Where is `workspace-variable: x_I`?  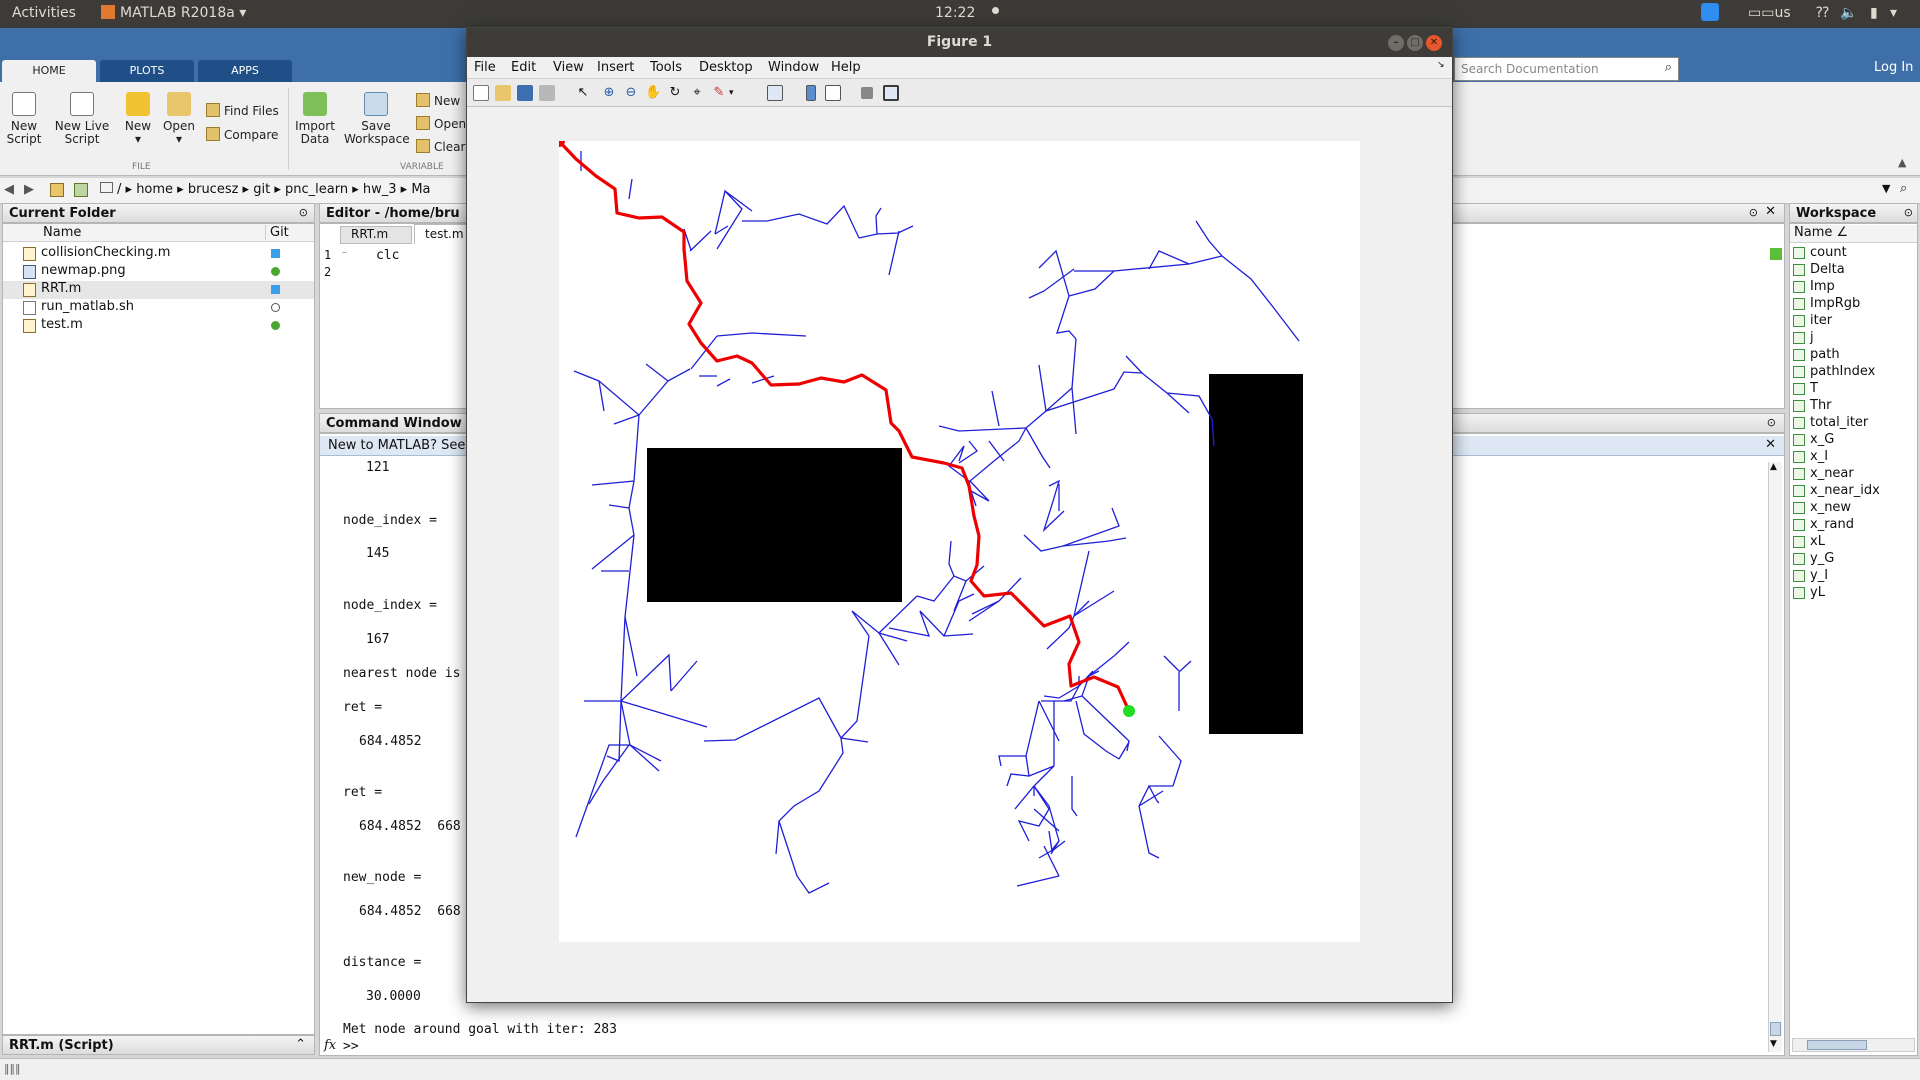
workspace-variable: x_I is located at coordinates (1810, 456).